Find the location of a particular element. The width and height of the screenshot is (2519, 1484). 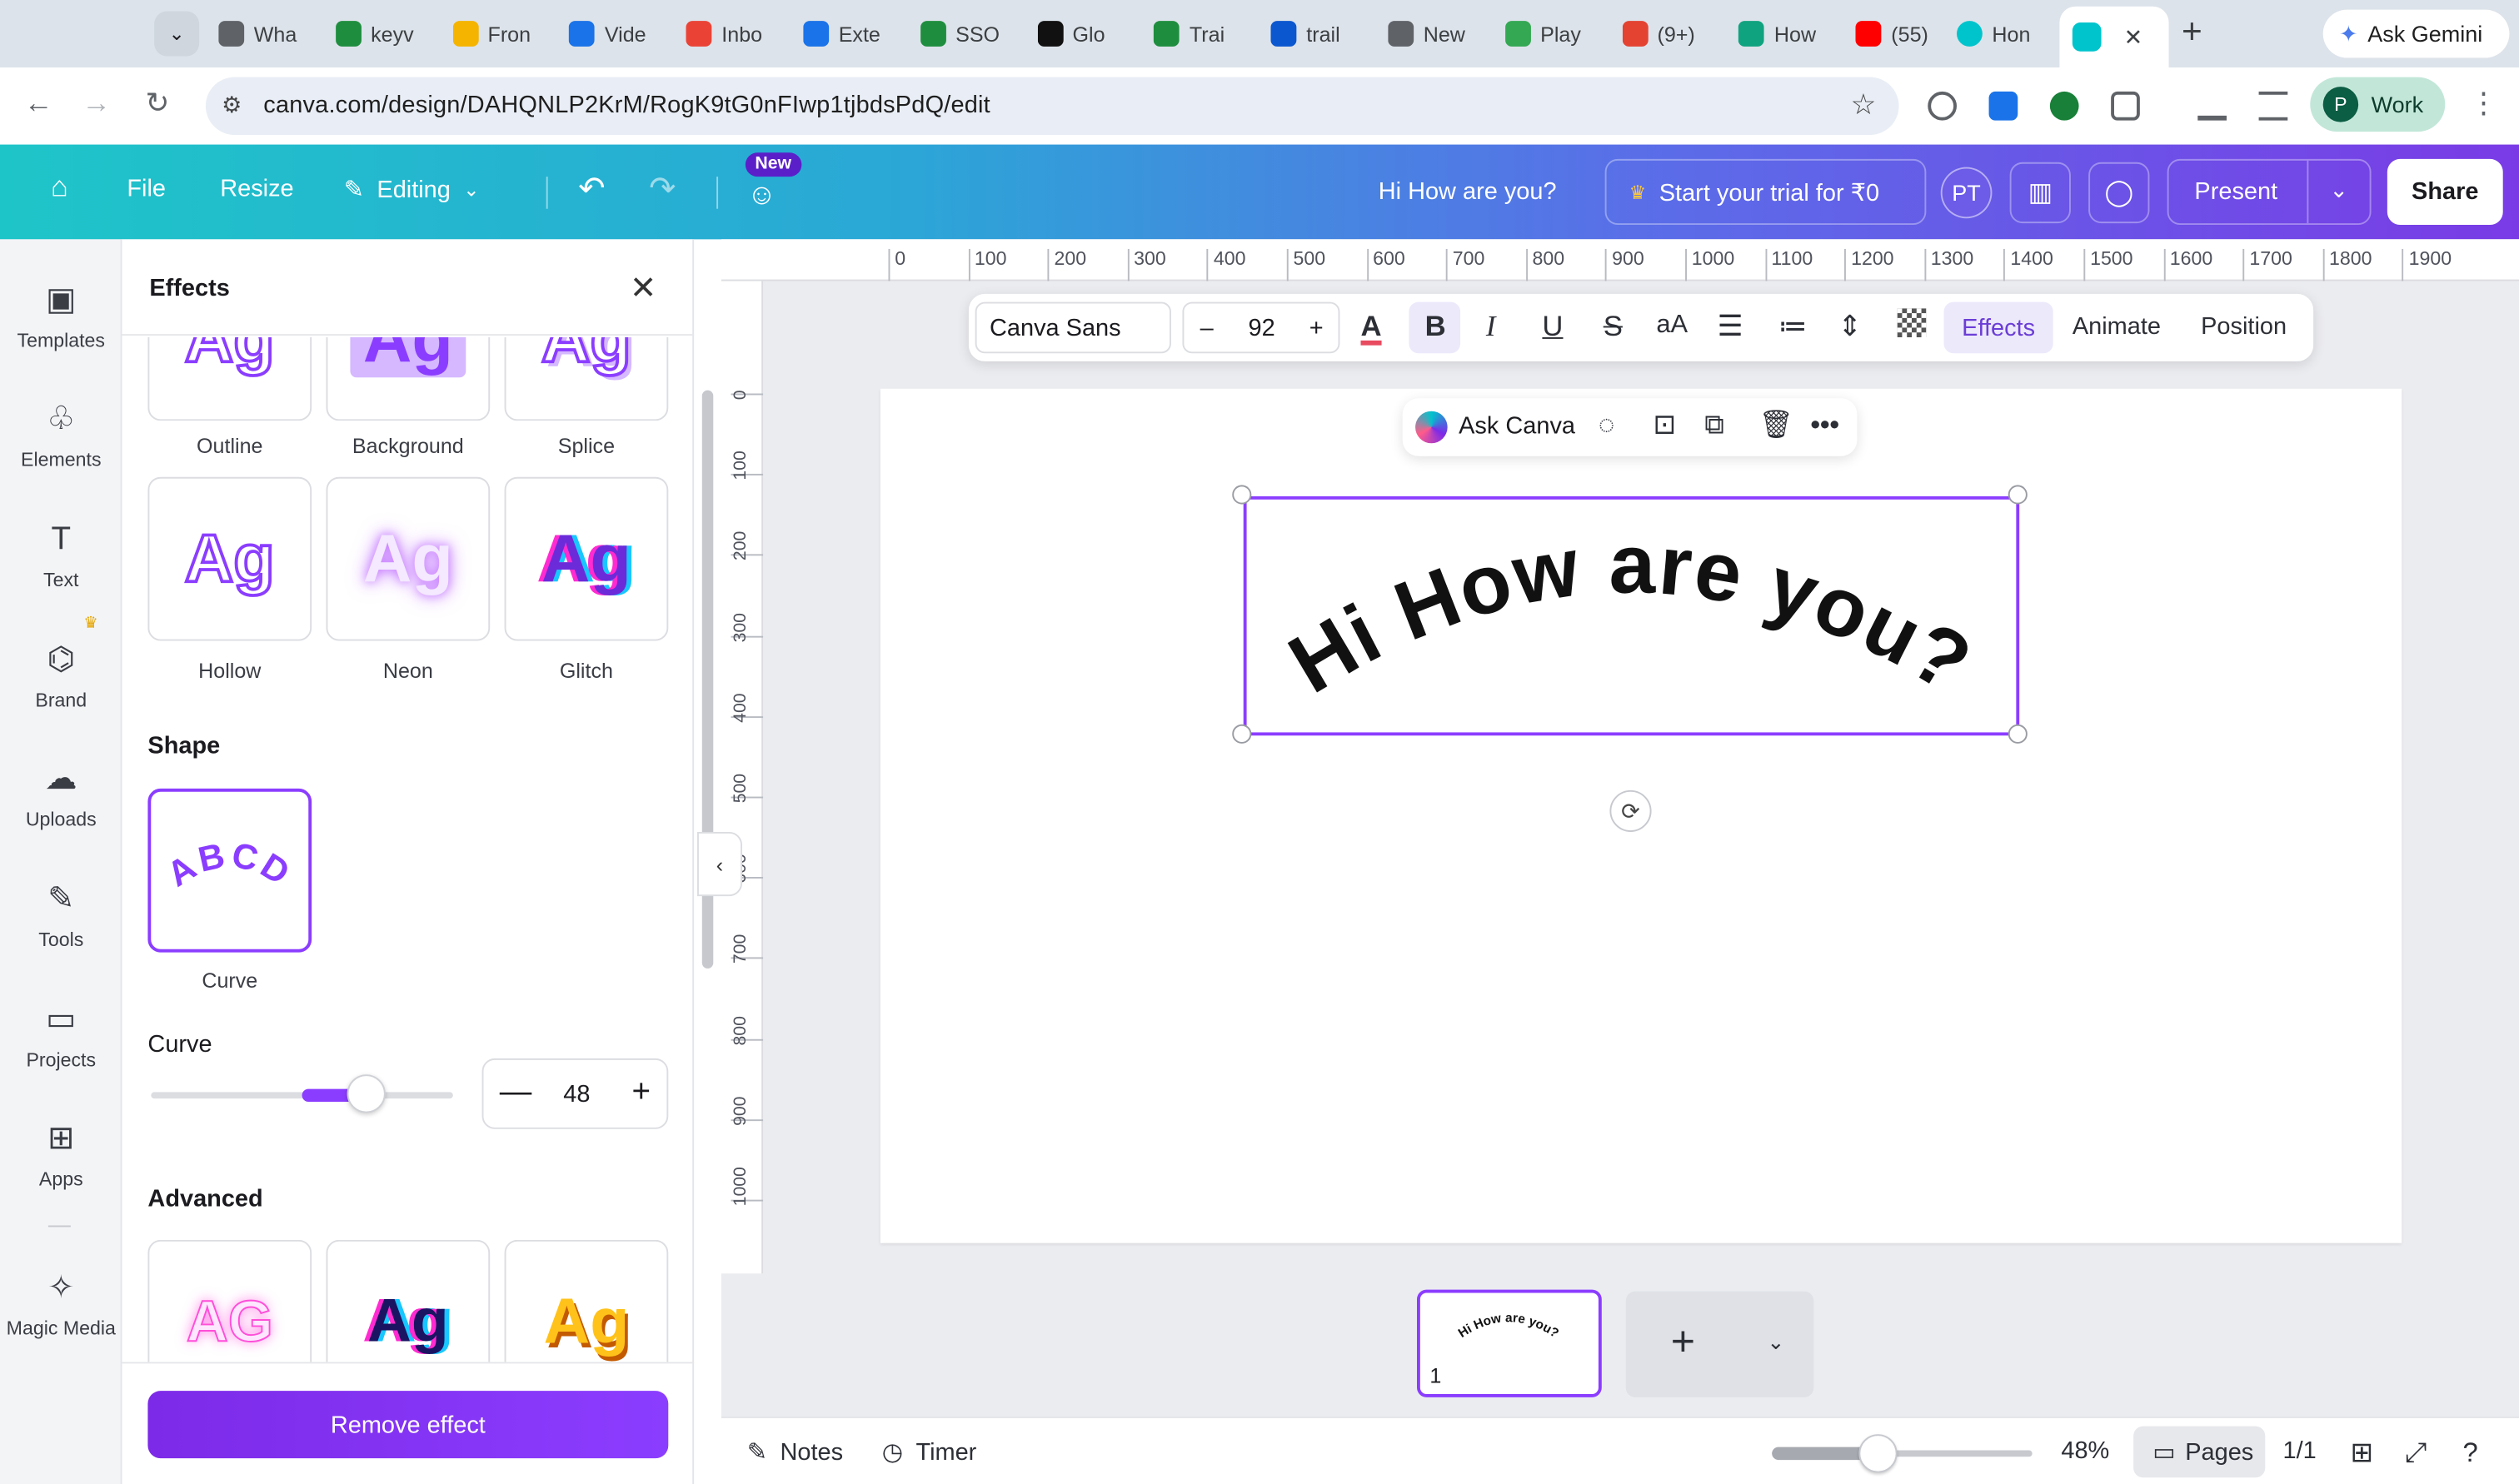

effect-neon-card: Ag is located at coordinates (408, 558).